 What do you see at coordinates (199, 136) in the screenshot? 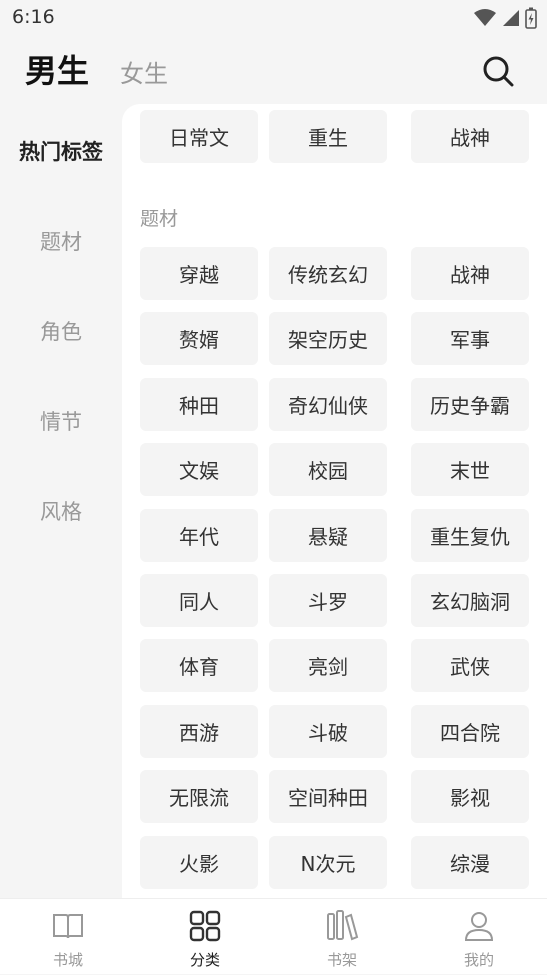
I see `hot-tag: 日常文` at bounding box center [199, 136].